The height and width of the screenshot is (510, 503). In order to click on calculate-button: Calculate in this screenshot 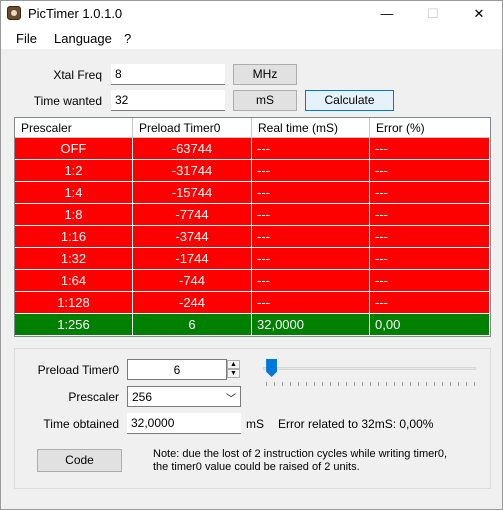, I will do `click(349, 100)`.